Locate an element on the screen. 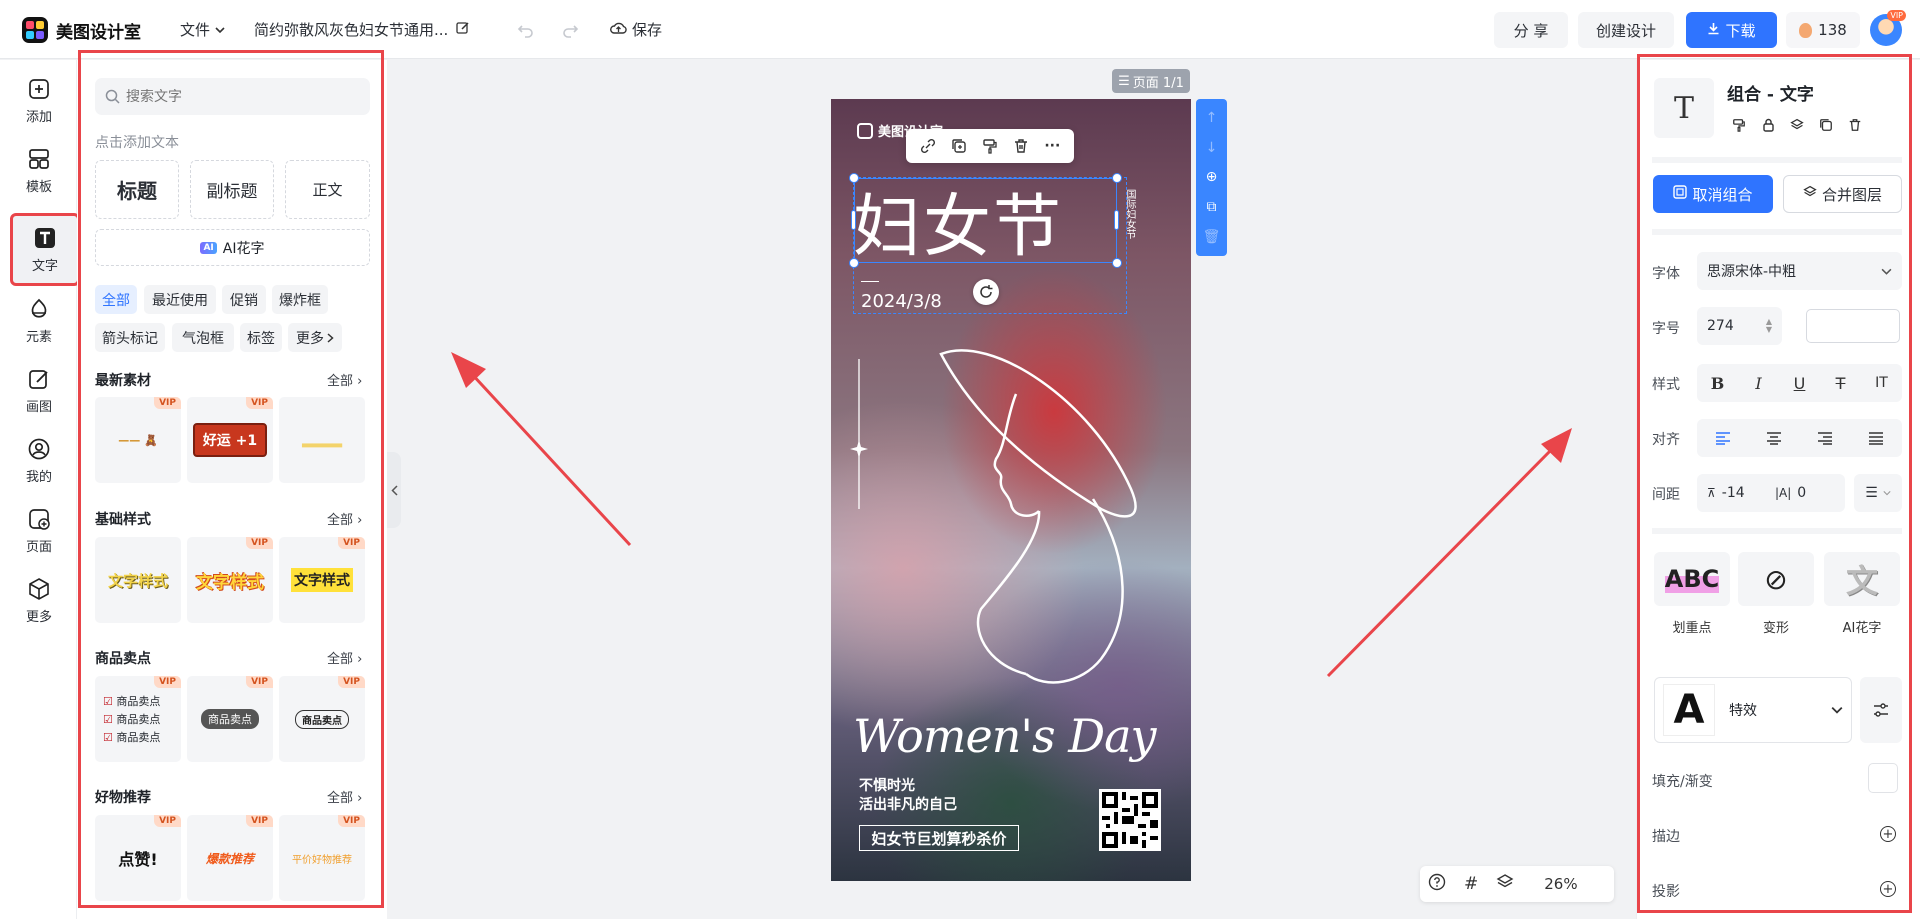 This screenshot has width=1920, height=919. chip-arrow: 箭头标记 is located at coordinates (130, 337).